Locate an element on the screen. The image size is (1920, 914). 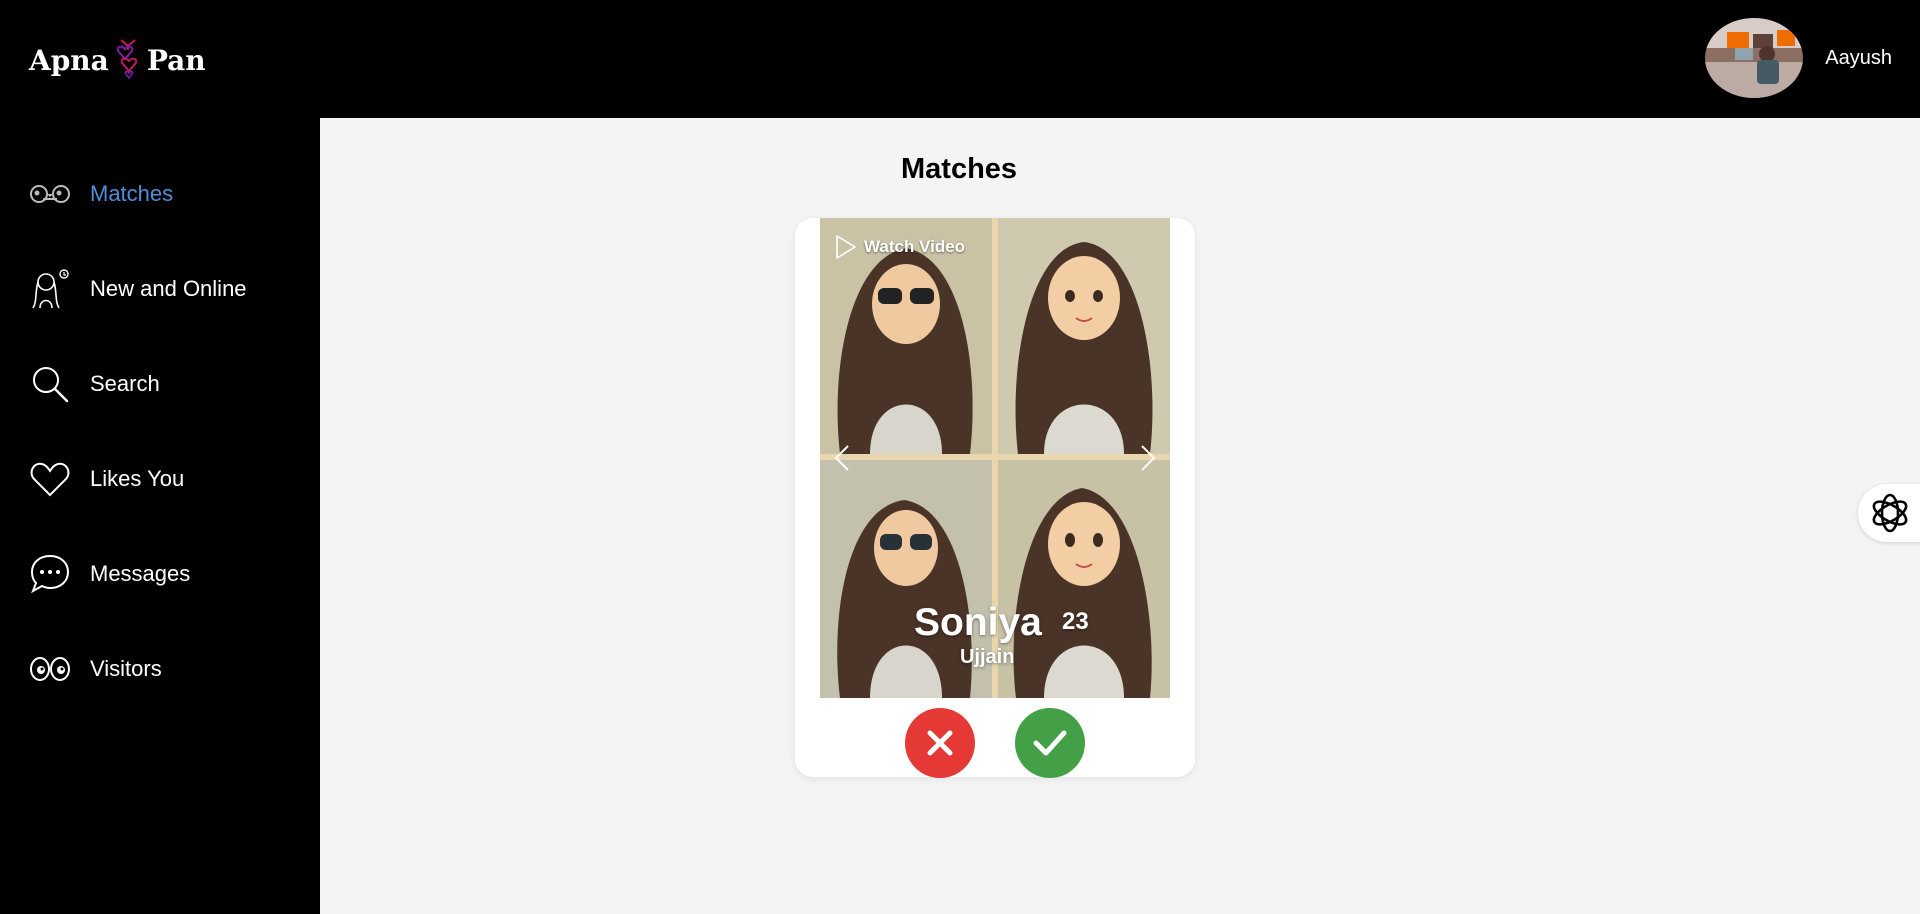
sidebar-item-likes-you: Likes You is located at coordinates (106, 479).